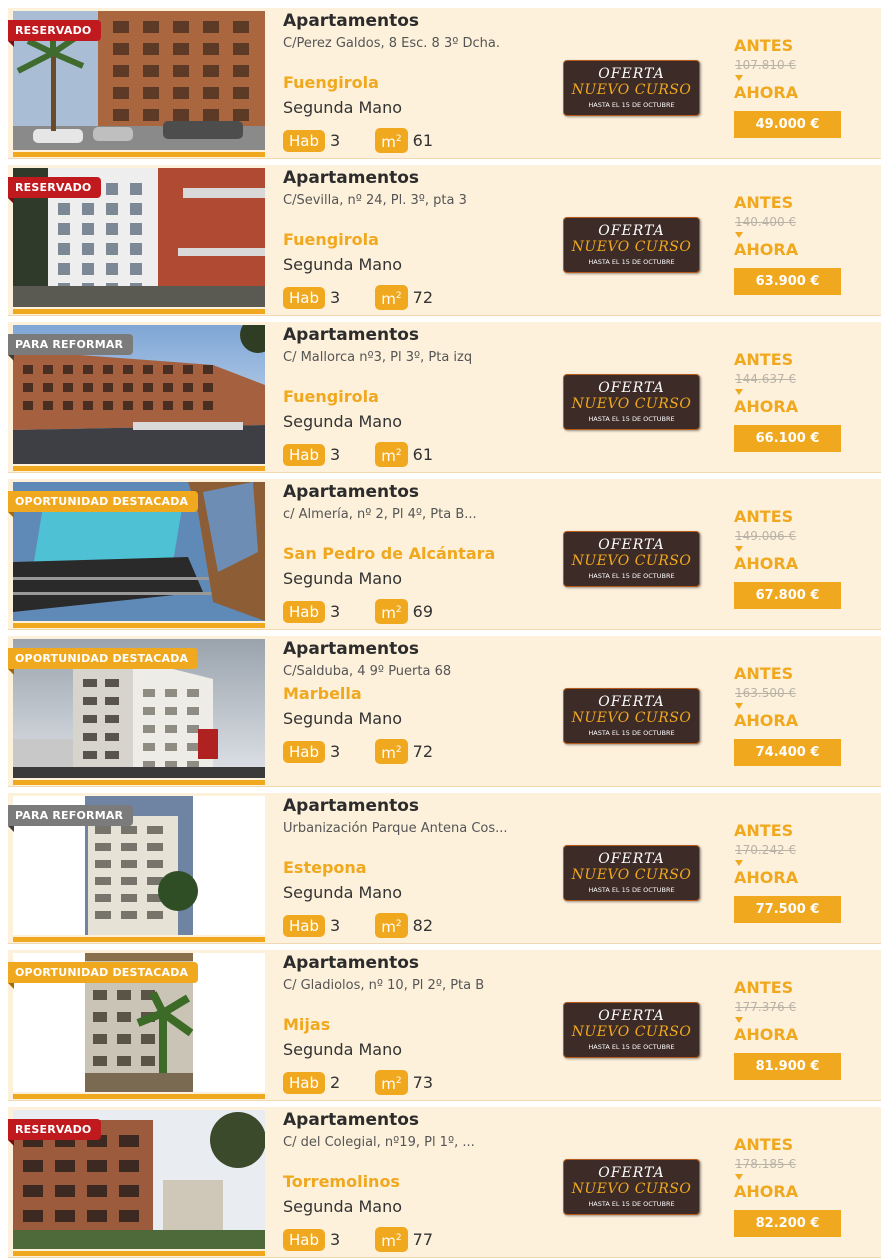  Describe the element at coordinates (322, 693) in the screenshot. I see `property-city: Marbella` at that location.